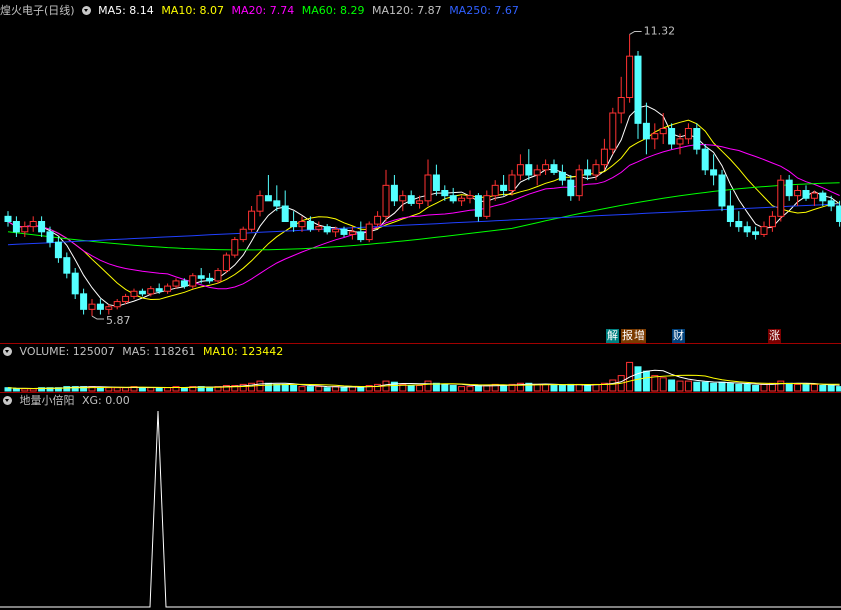 The image size is (841, 610). What do you see at coordinates (612, 336) in the screenshot?
I see `event-badge-jie: 解` at bounding box center [612, 336].